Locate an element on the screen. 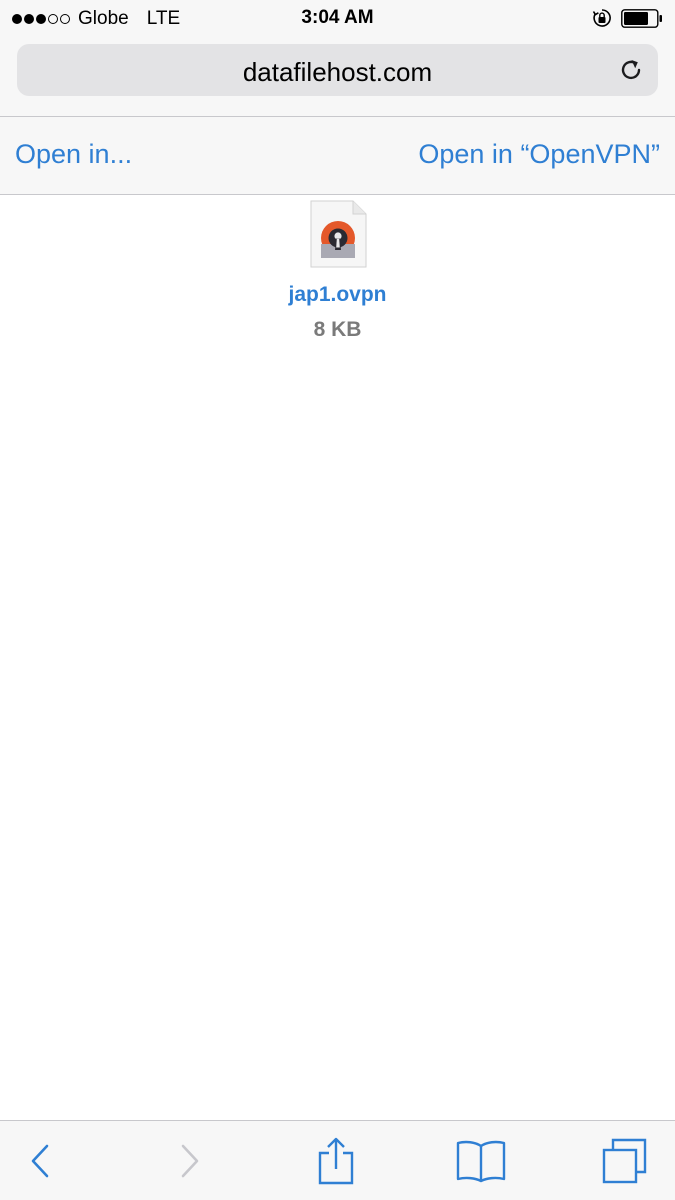  back-button is located at coordinates (40, 1160).